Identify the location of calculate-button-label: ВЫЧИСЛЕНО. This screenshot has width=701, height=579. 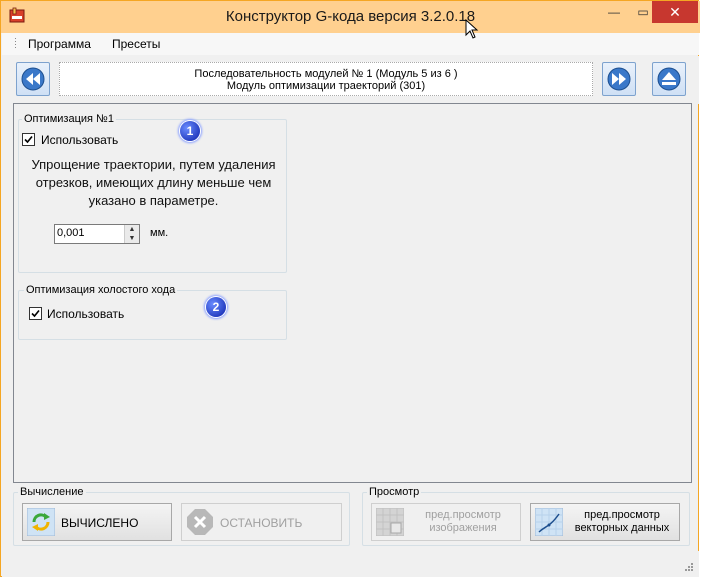
(100, 523).